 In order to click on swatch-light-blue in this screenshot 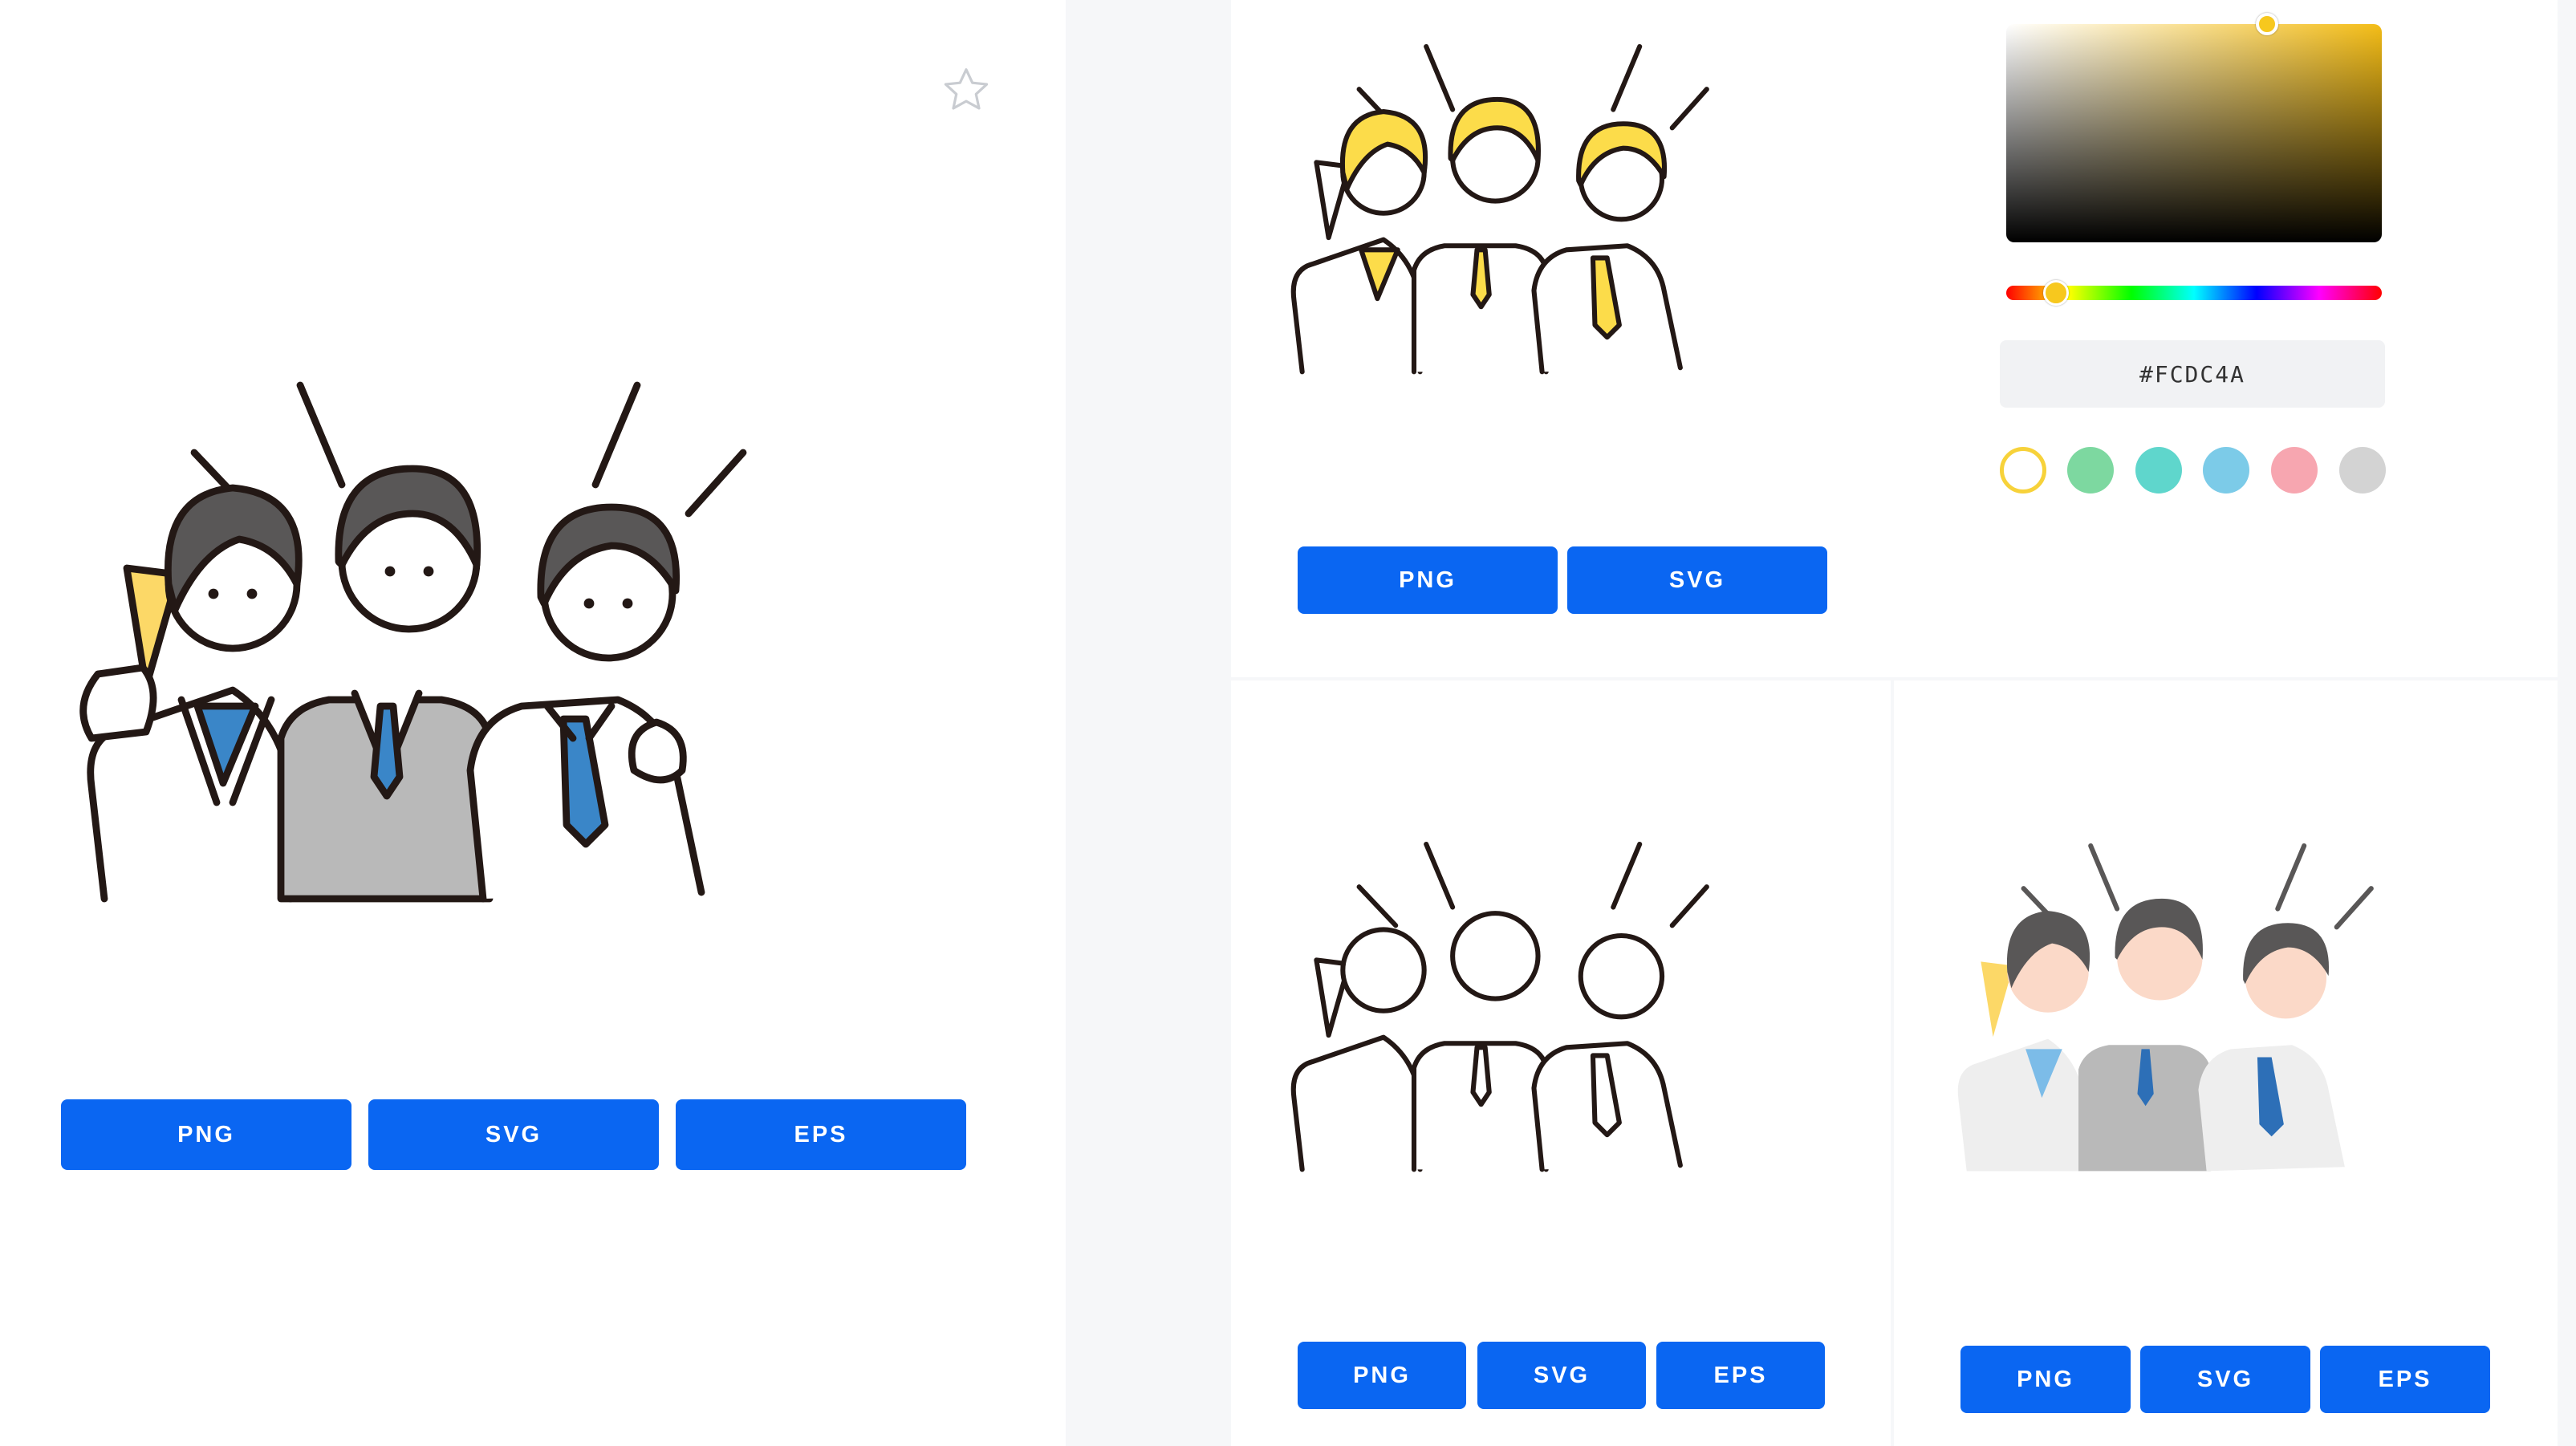, I will do `click(2226, 470)`.